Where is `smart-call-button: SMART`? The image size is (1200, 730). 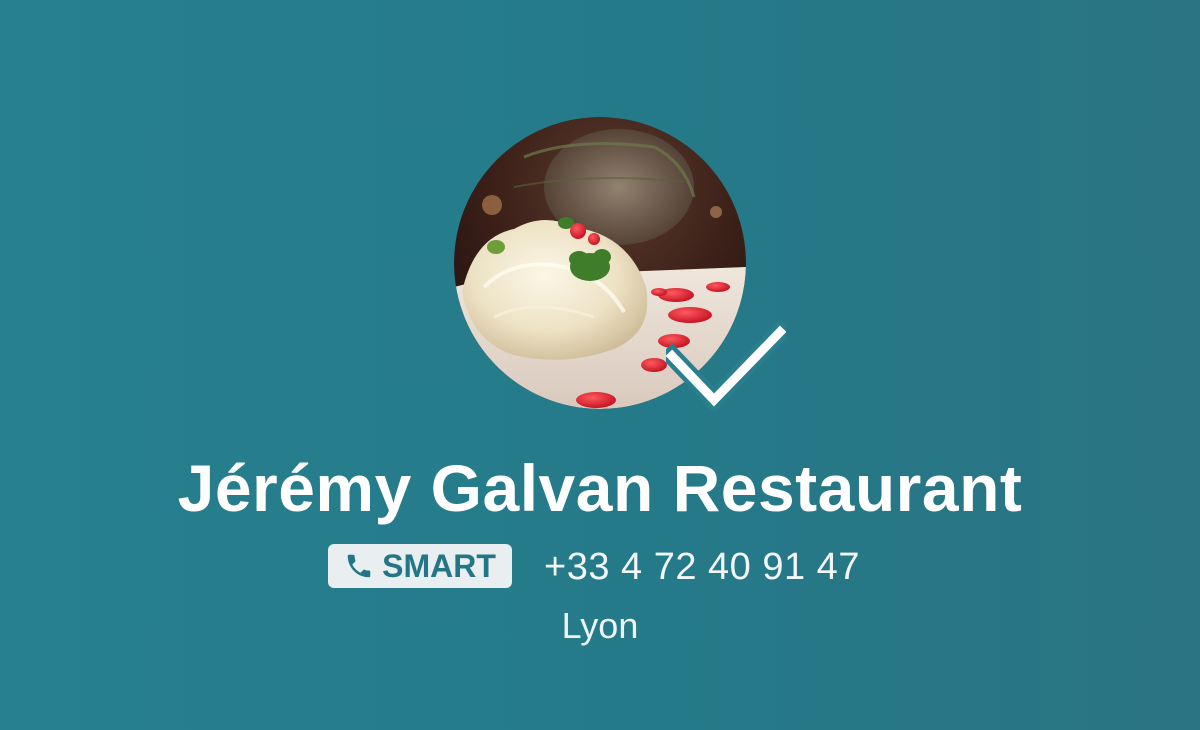
smart-call-button: SMART is located at coordinates (420, 566).